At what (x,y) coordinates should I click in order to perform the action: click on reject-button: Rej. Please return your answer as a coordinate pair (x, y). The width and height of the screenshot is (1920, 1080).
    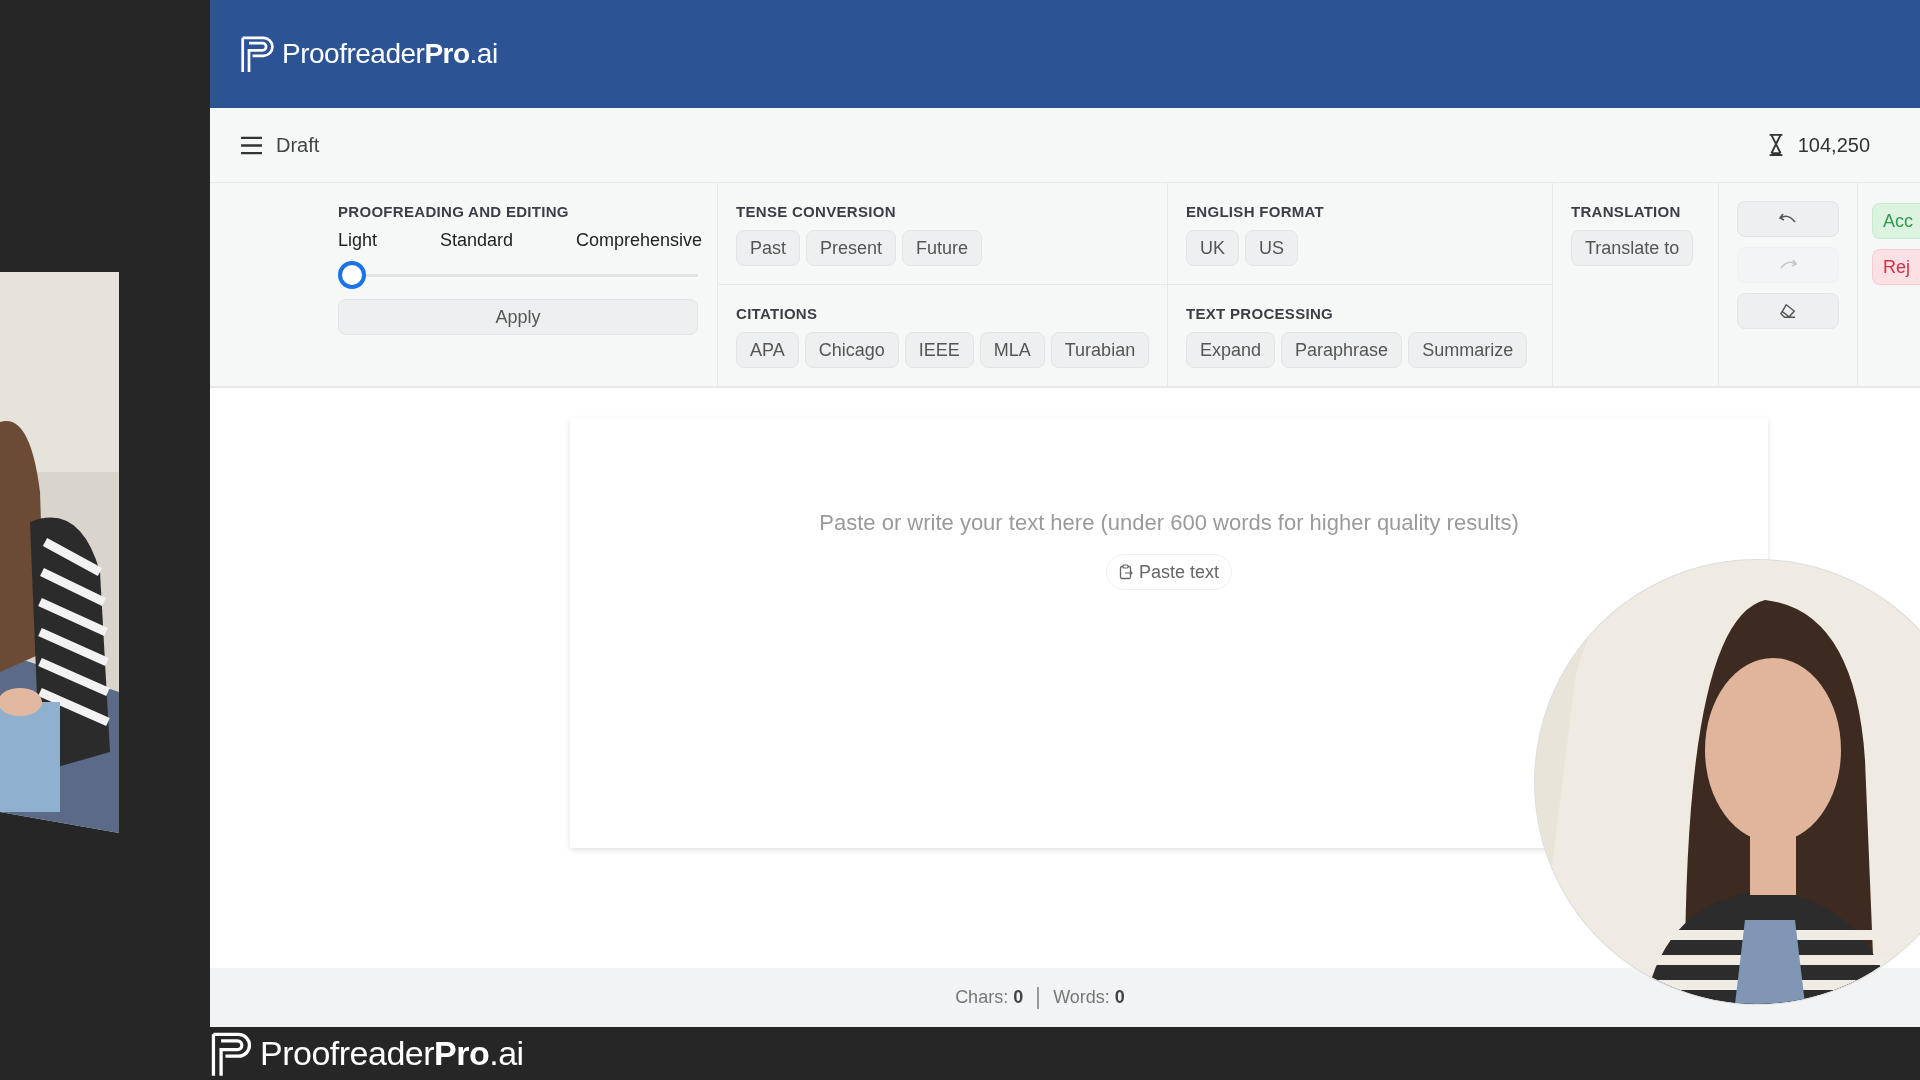
    Looking at the image, I should click on (1896, 267).